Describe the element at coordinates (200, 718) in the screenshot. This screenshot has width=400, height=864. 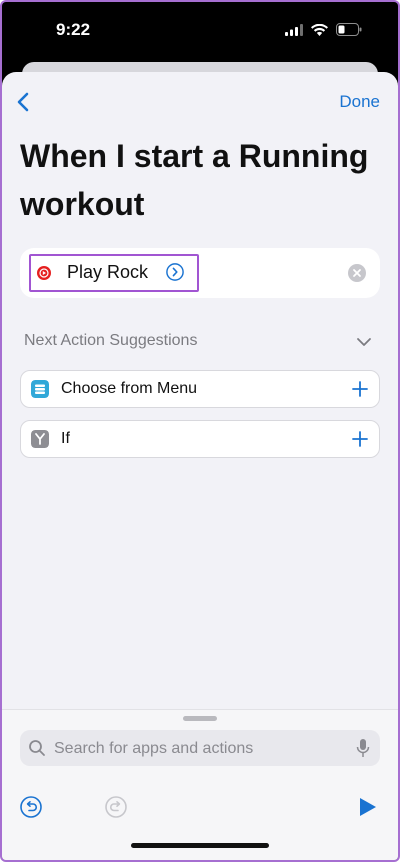
I see `panel-grabber` at that location.